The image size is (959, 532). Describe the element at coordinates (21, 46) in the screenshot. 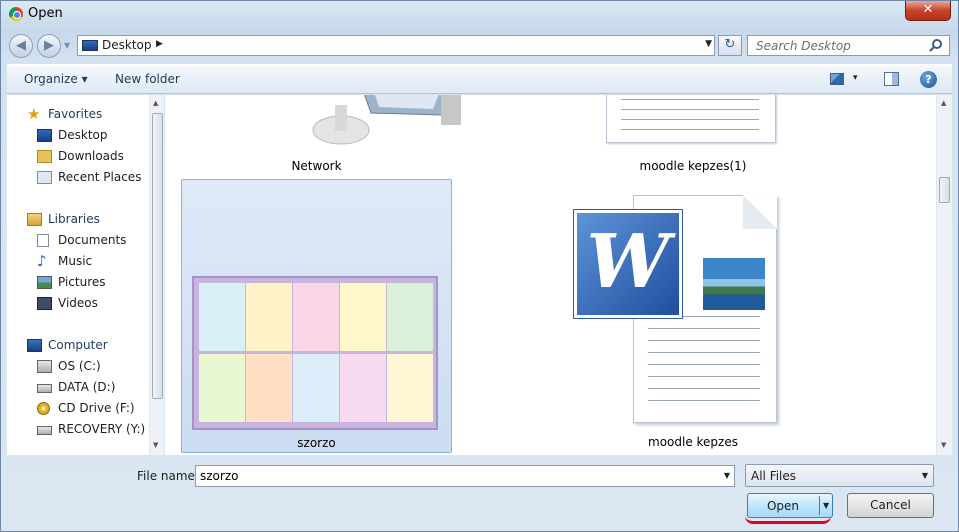

I see `back-button: ◀` at that location.